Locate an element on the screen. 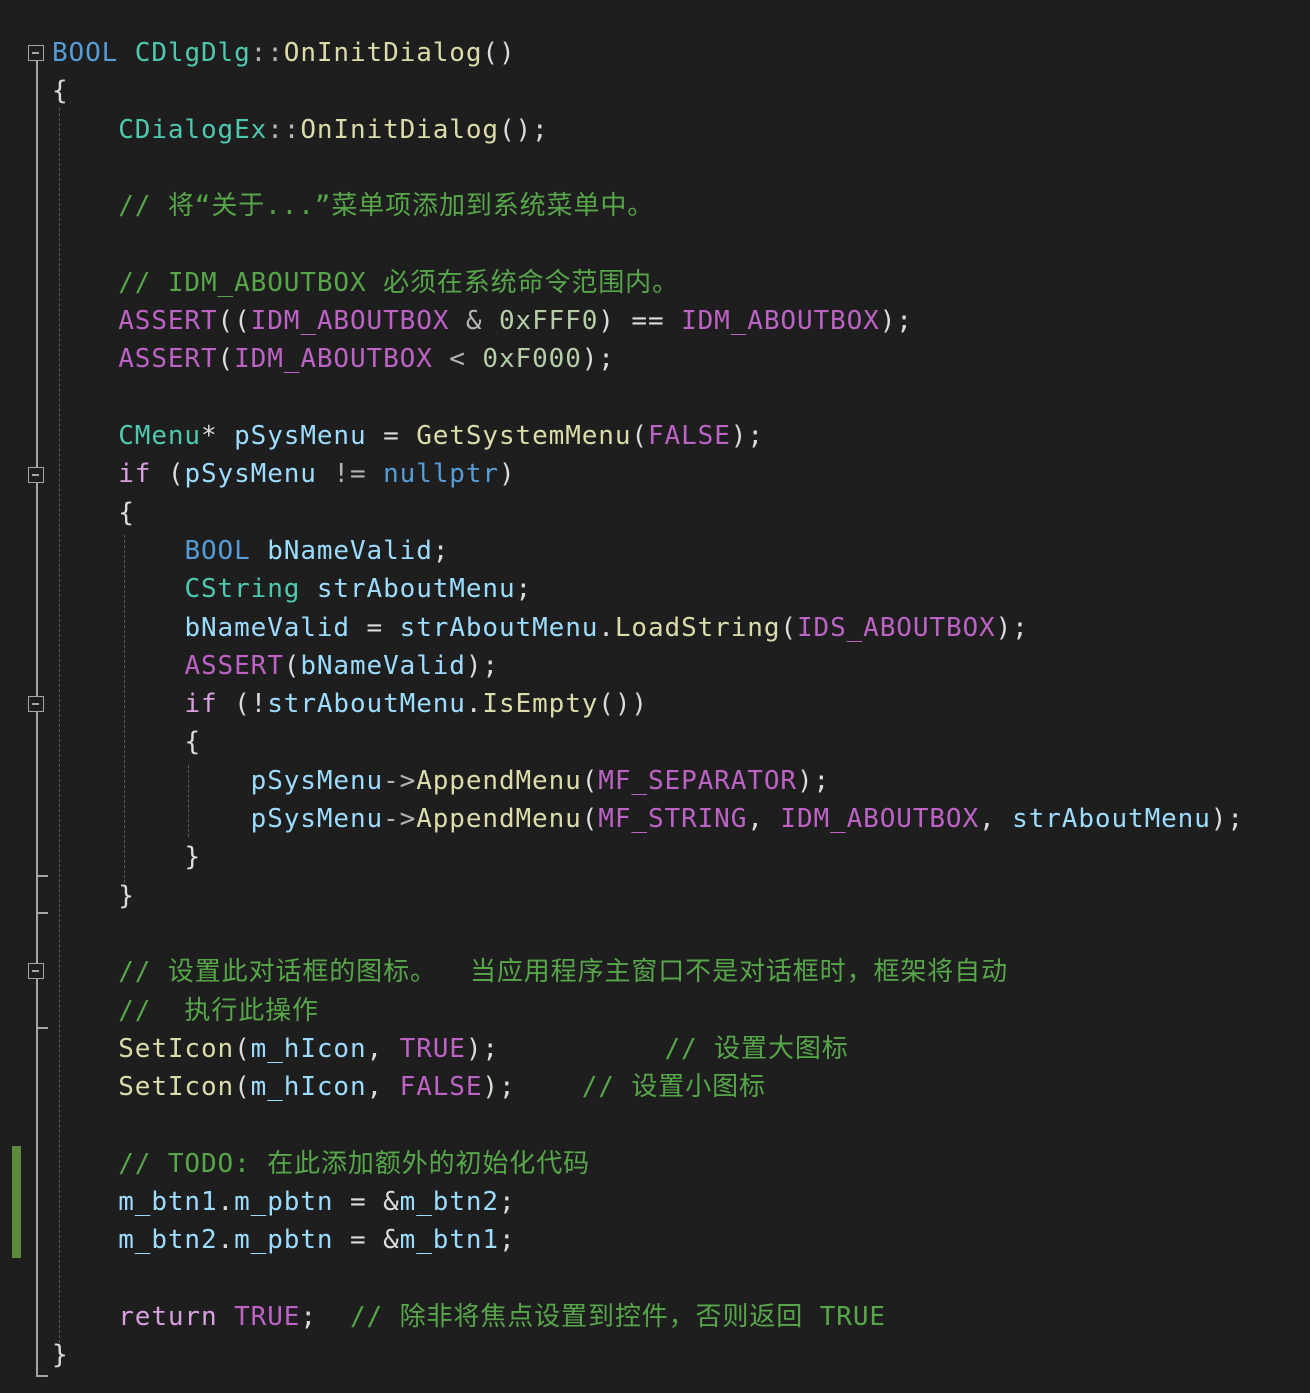  code-token: BOOL is located at coordinates (85, 53).